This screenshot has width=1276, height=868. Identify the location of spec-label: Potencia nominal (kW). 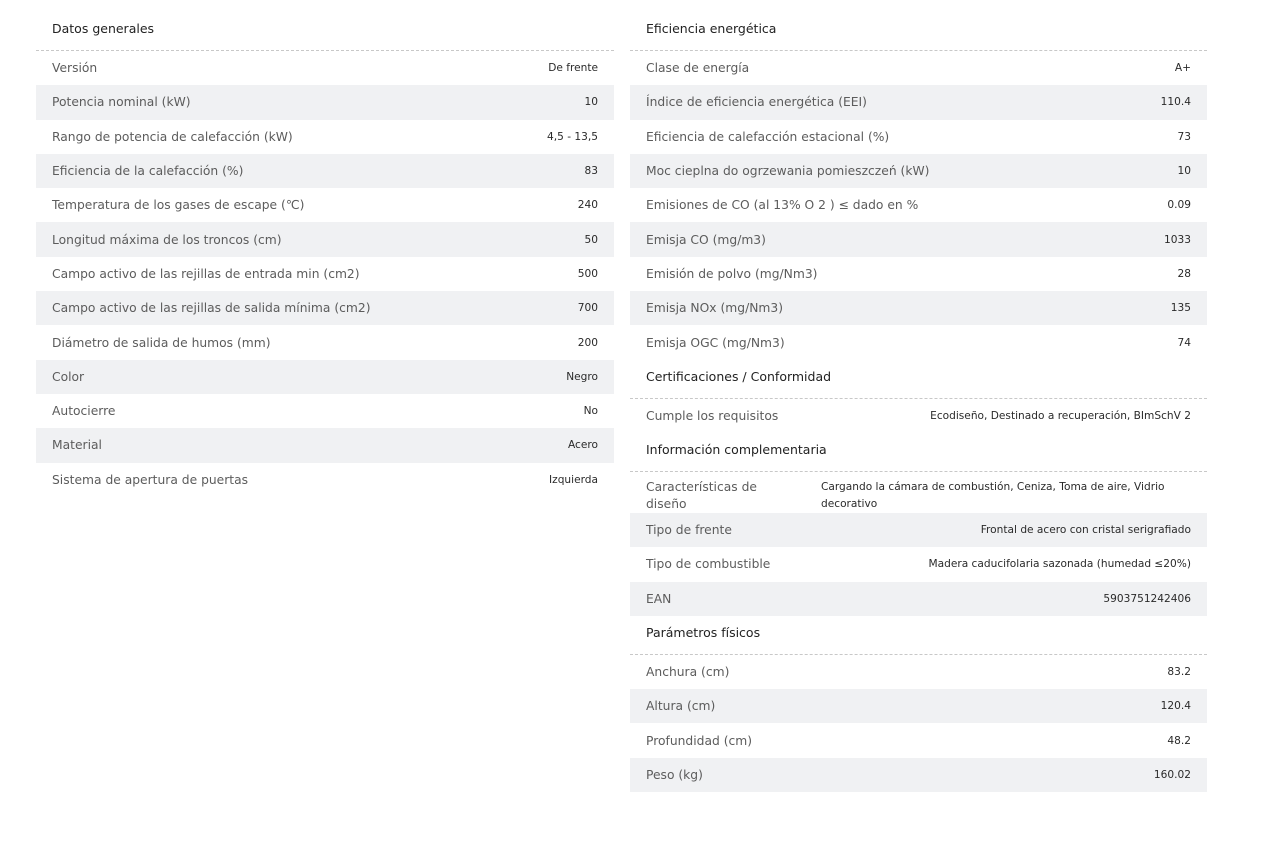
(121, 102).